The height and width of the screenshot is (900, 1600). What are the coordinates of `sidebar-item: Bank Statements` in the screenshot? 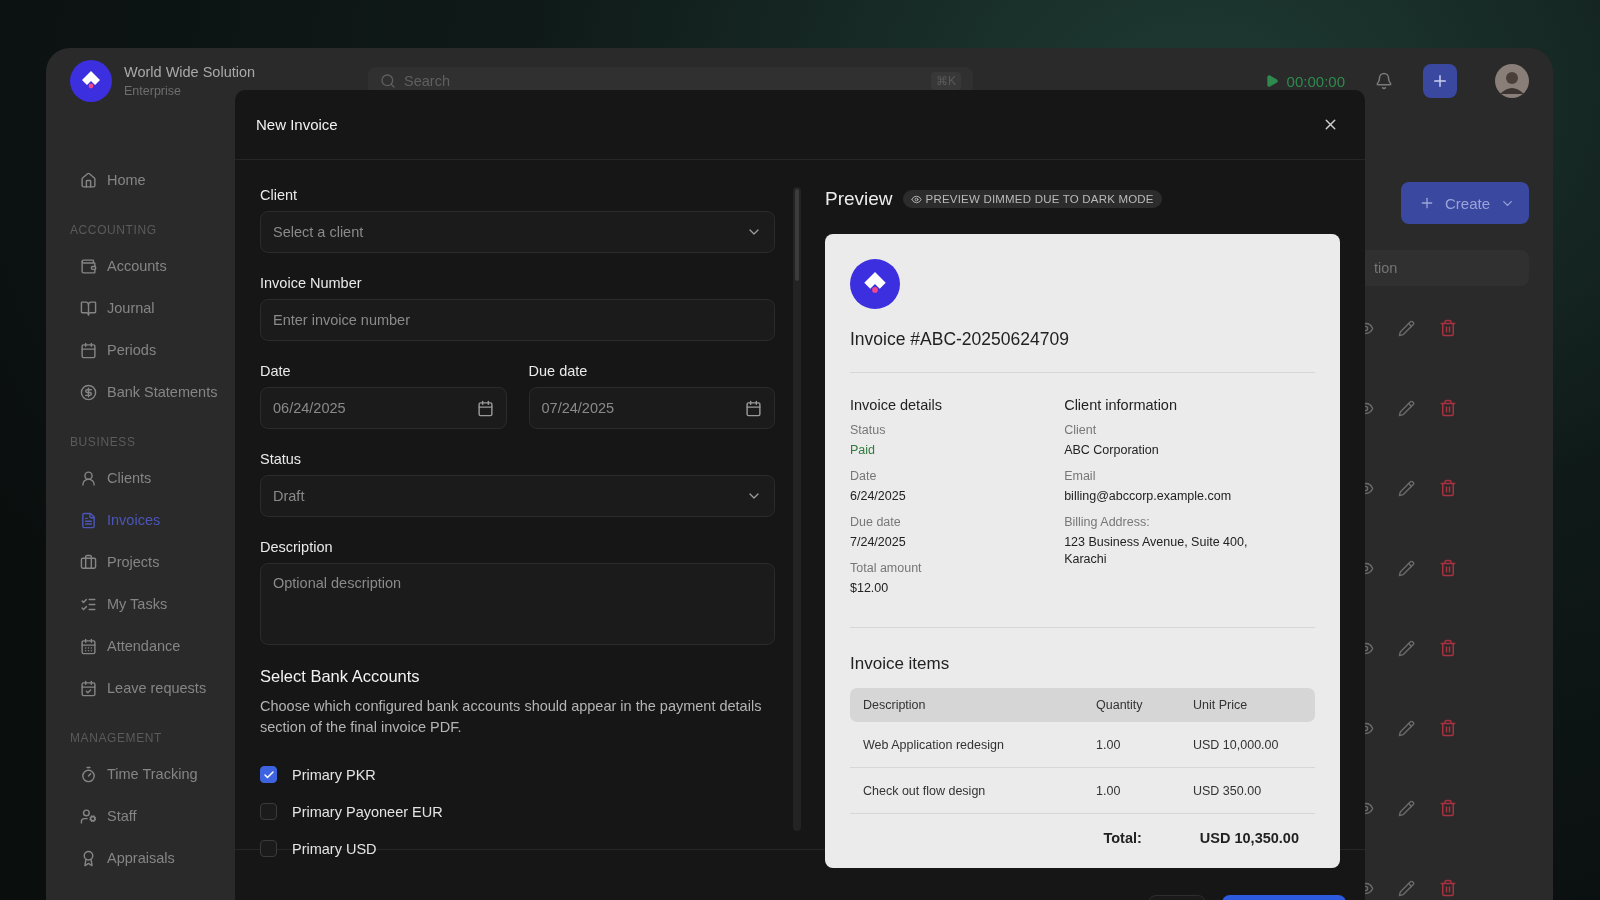 It's located at (158, 392).